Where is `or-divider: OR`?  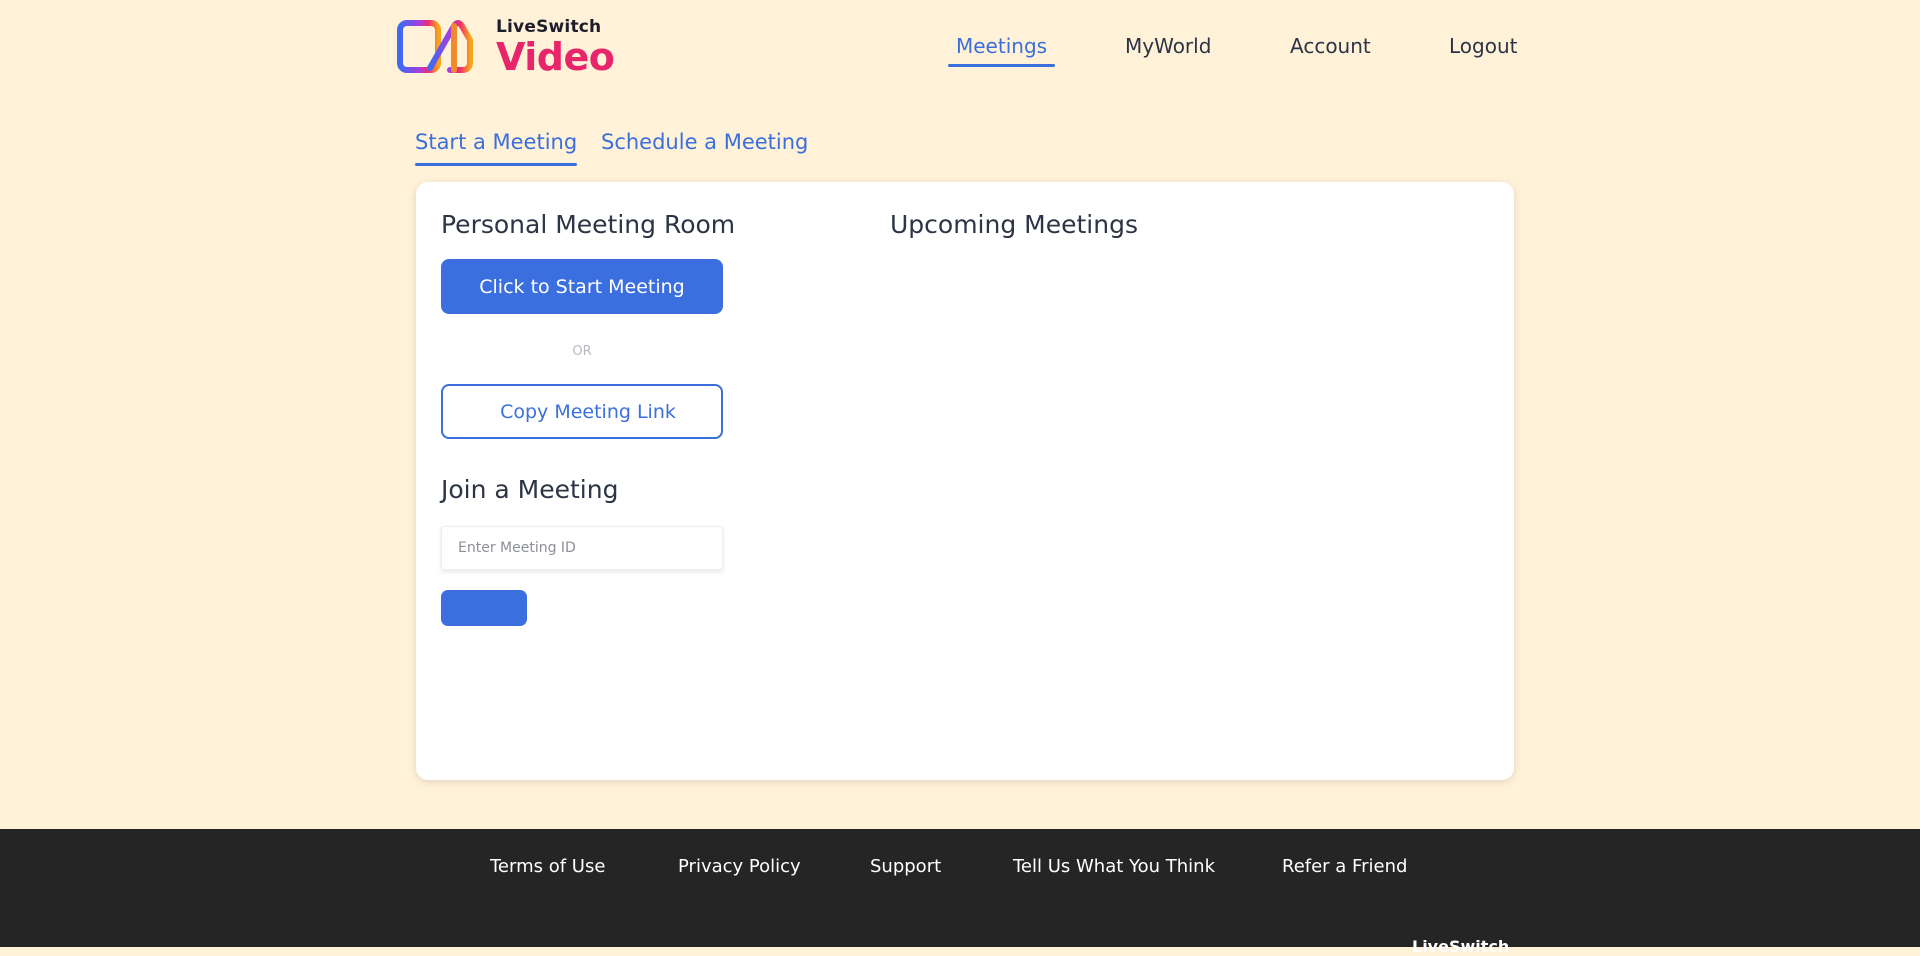
or-divider: OR is located at coordinates (582, 351).